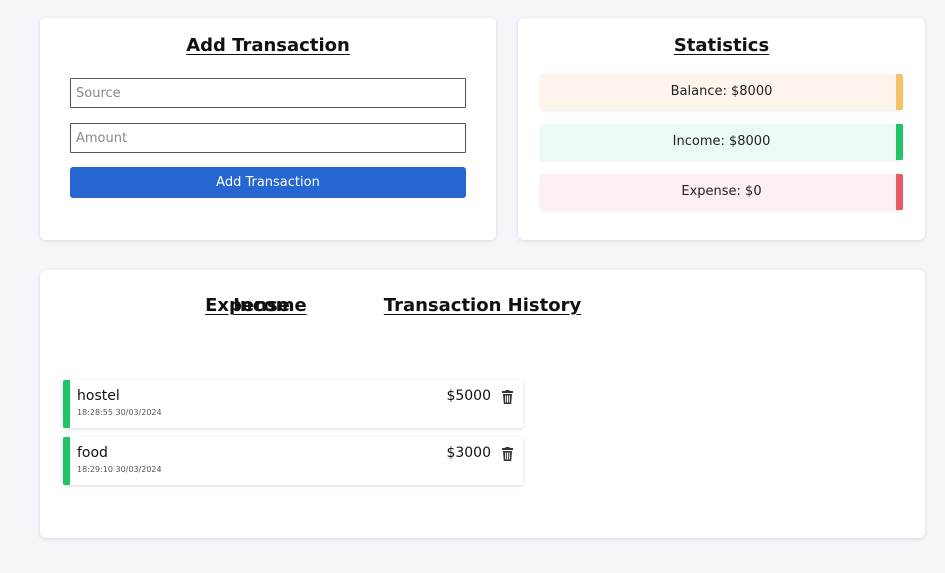  Describe the element at coordinates (247, 305) in the screenshot. I see `expense-column-title: Expense` at that location.